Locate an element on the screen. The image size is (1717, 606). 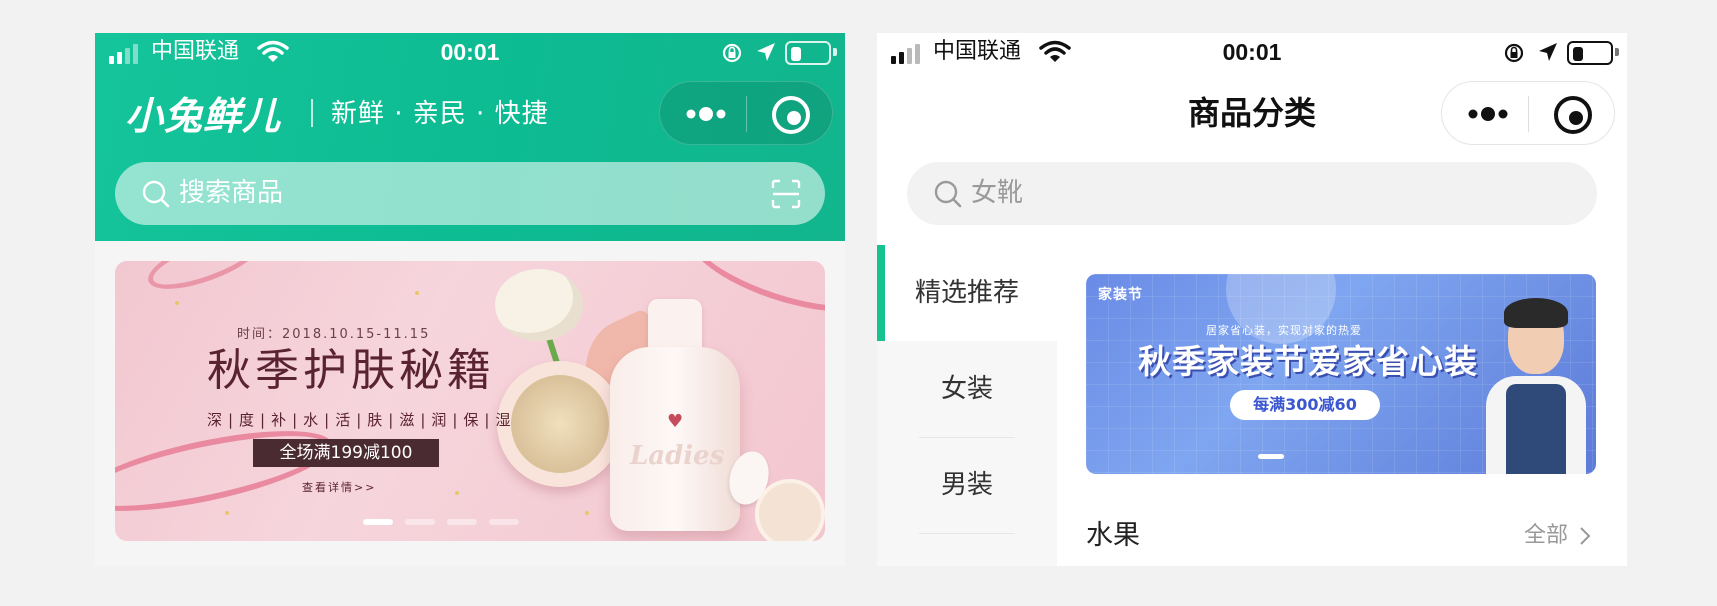
bottle-label: Ladies is located at coordinates (677, 456).